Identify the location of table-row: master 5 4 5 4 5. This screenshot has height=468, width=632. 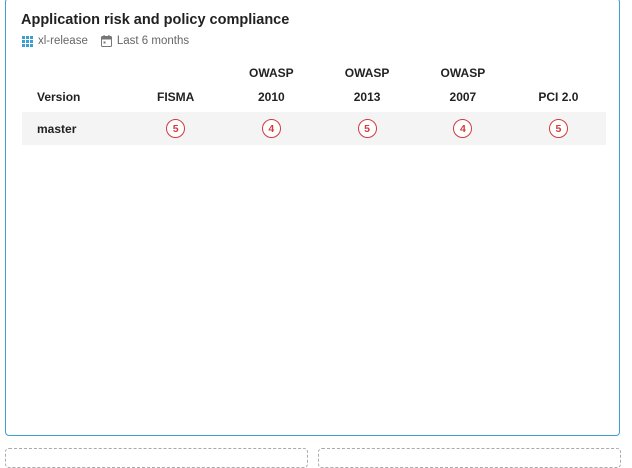
(314, 128).